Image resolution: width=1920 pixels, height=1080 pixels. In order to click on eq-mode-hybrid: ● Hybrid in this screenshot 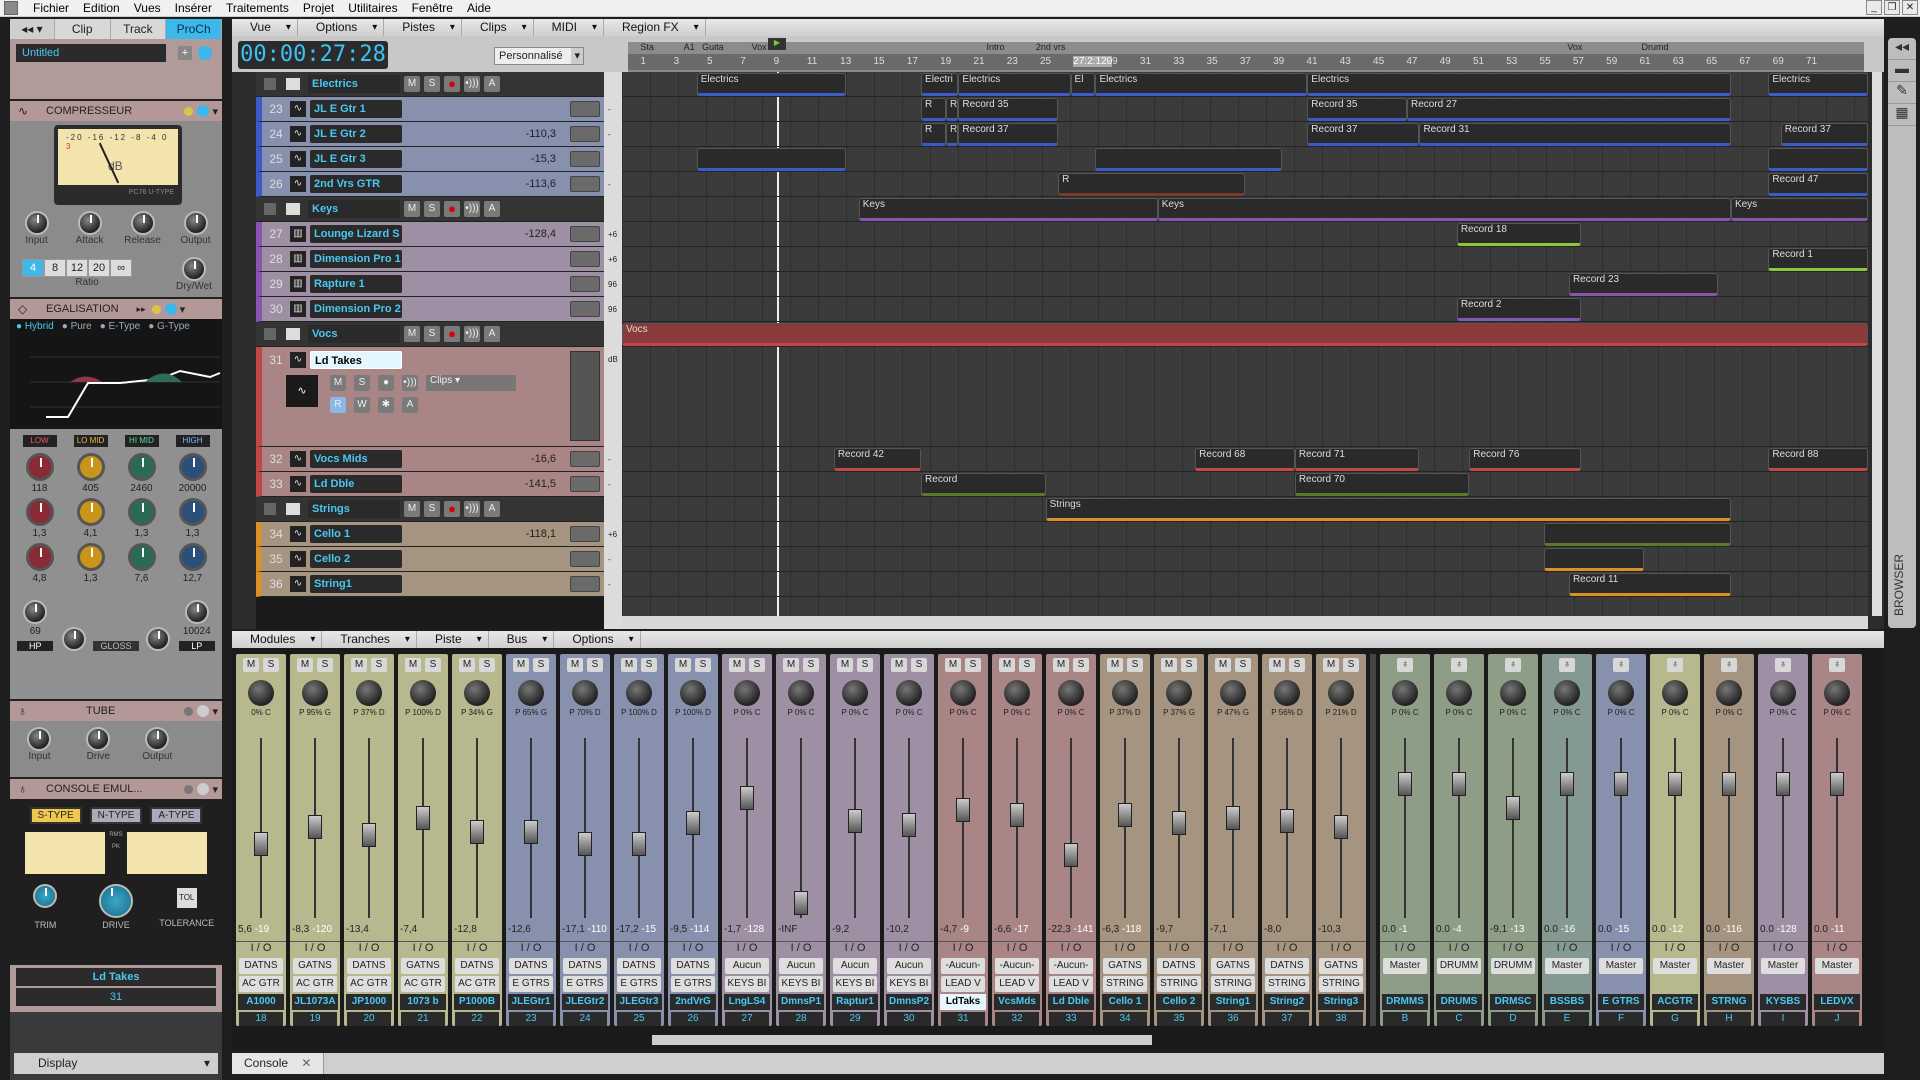, I will do `click(35, 326)`.